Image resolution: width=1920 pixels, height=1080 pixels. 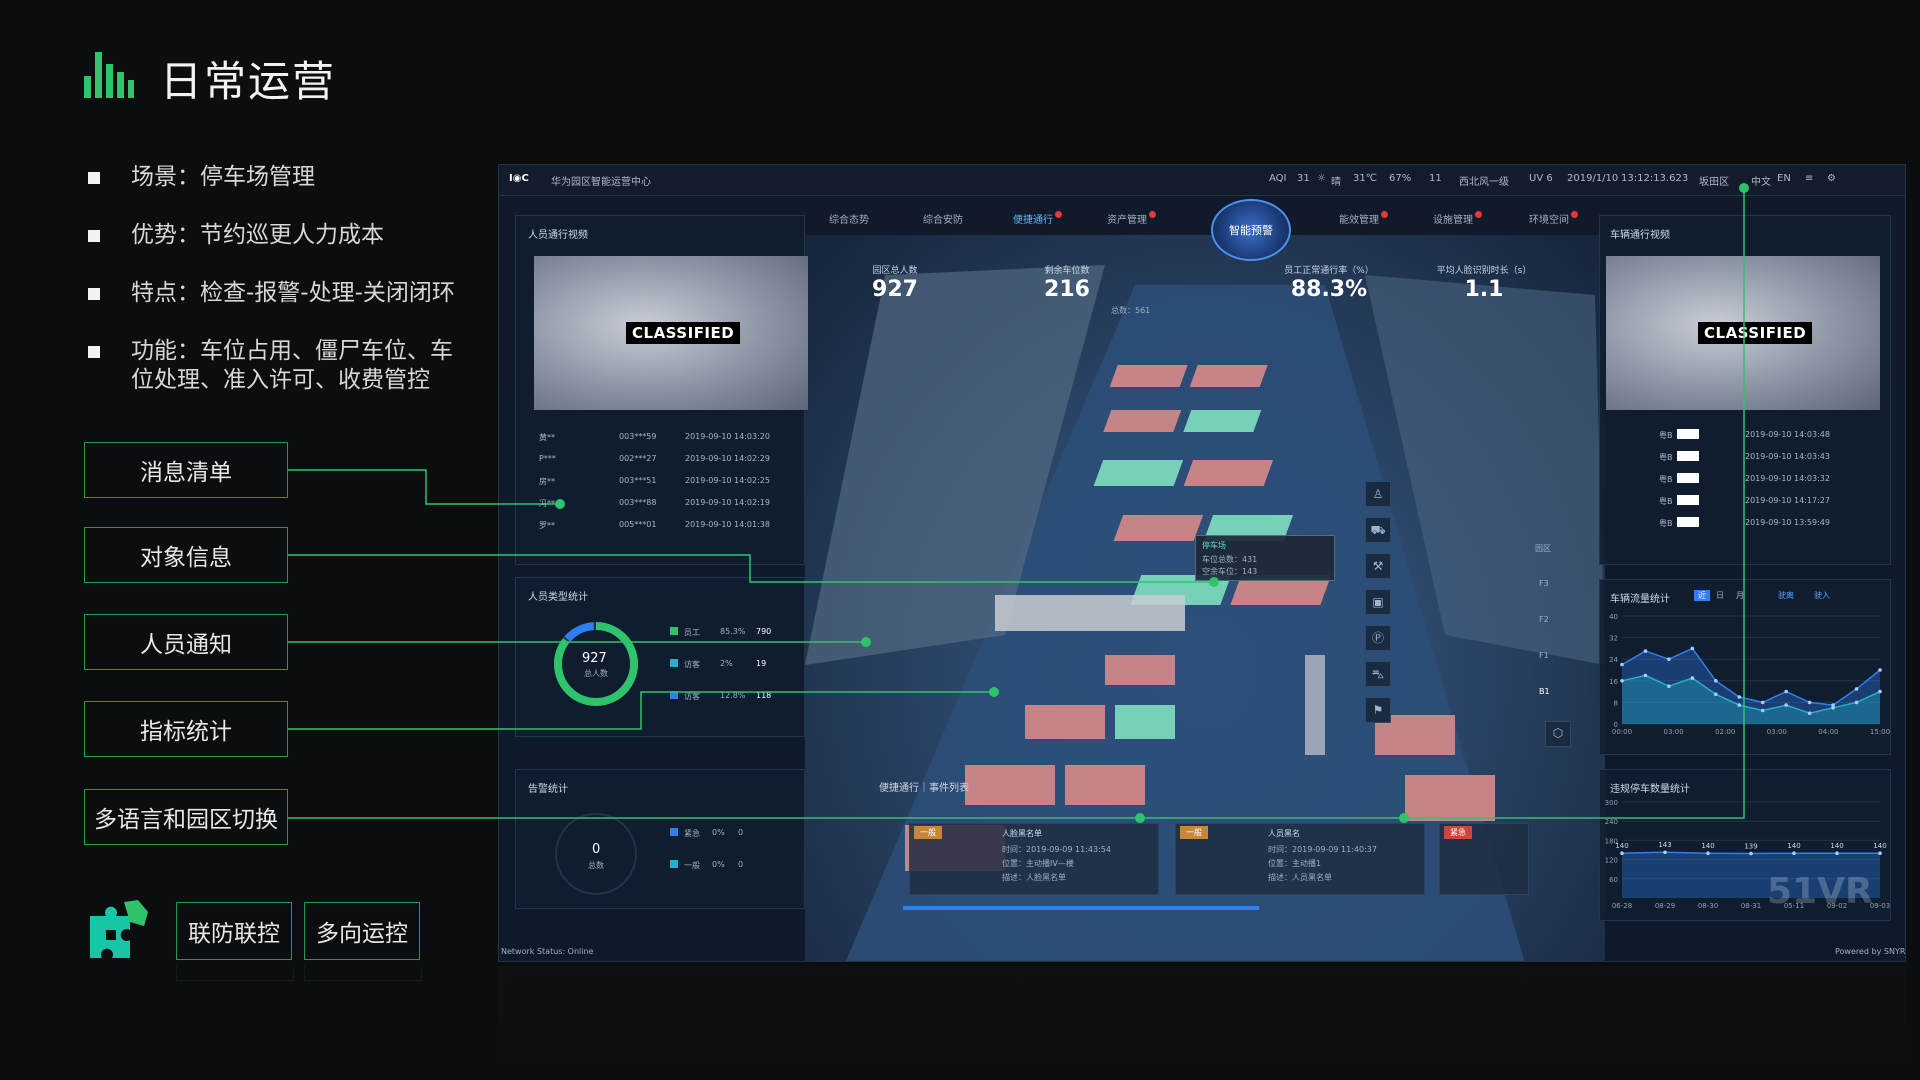 I want to click on person-total-label: 总人数, so click(x=596, y=673).